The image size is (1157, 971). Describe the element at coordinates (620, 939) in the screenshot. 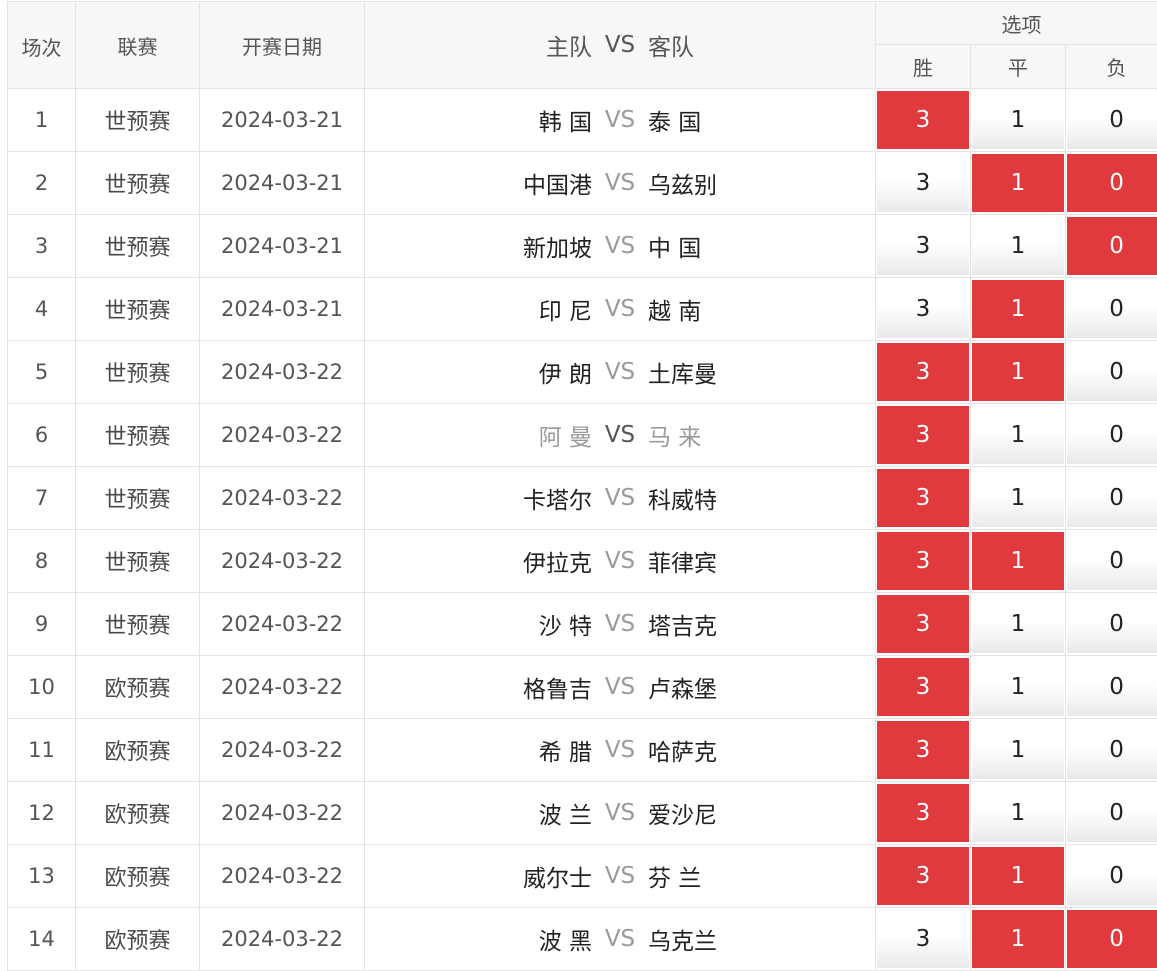

I see `match-teams: 波 黑 VS 乌克兰` at that location.